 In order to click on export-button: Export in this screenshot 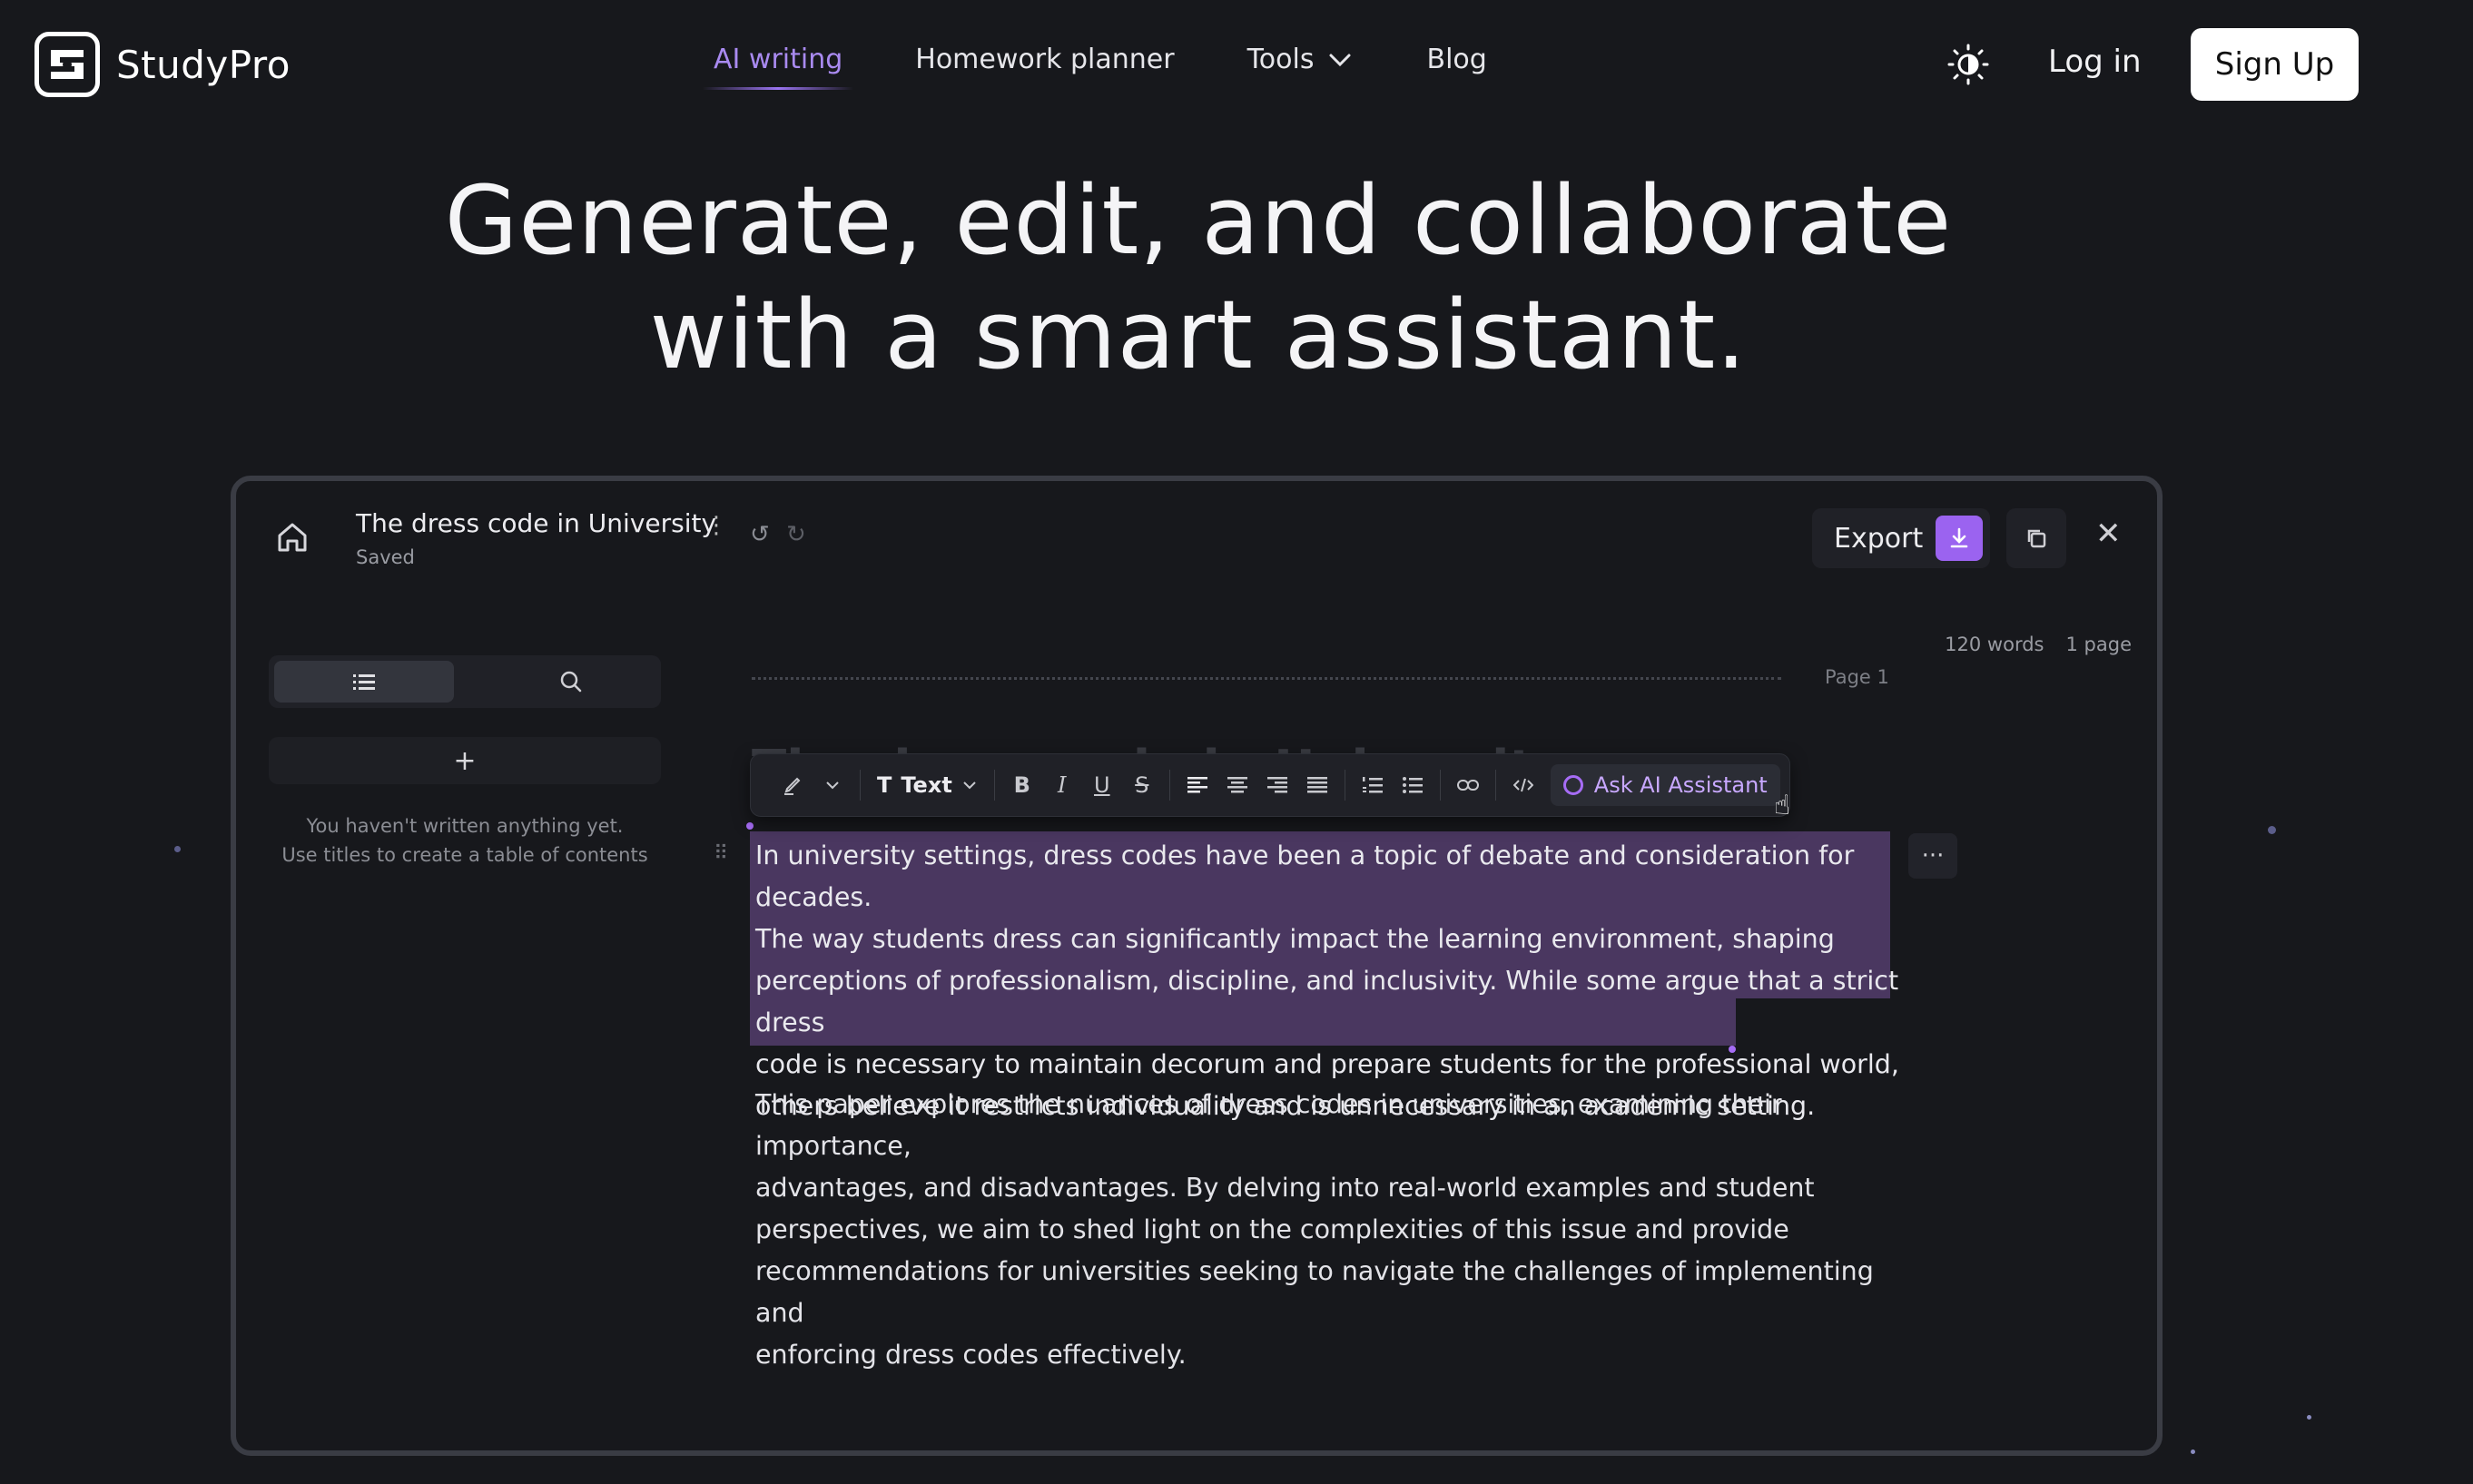, I will do `click(1901, 538)`.